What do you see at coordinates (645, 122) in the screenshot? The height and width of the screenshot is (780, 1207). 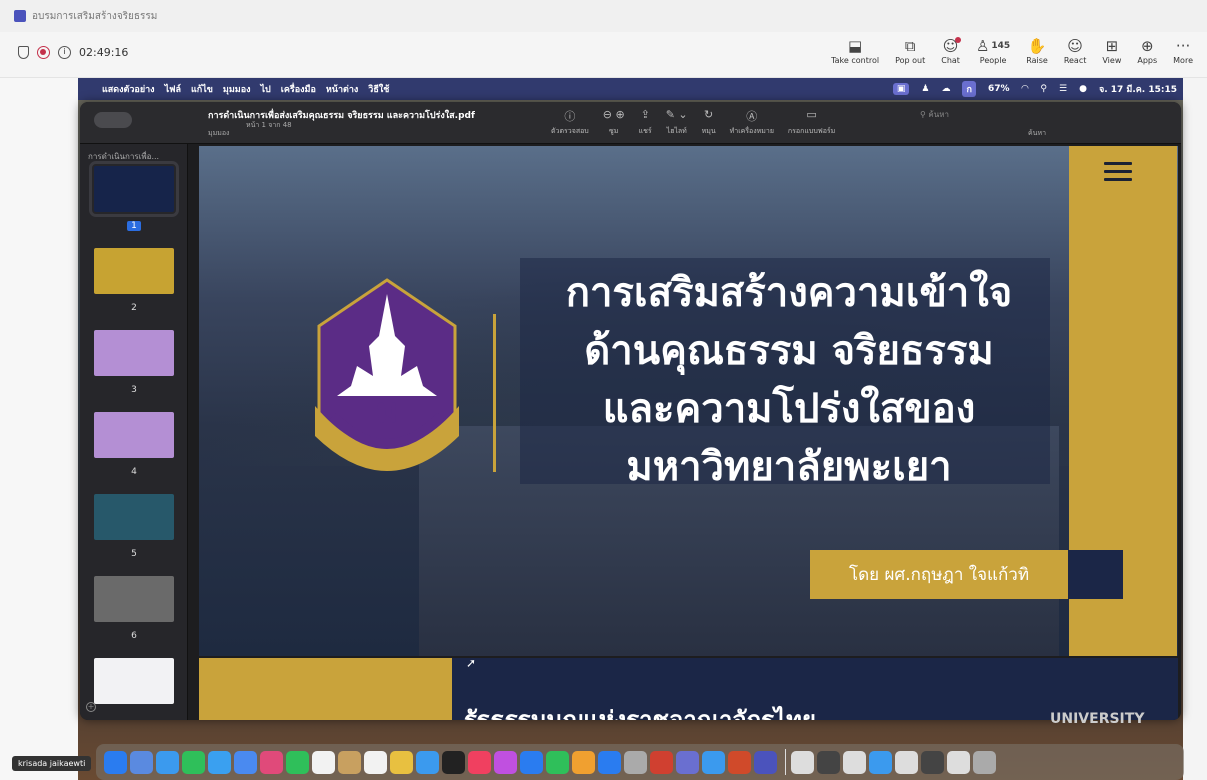 I see `preview-tool-button: ⇪ แชร์` at bounding box center [645, 122].